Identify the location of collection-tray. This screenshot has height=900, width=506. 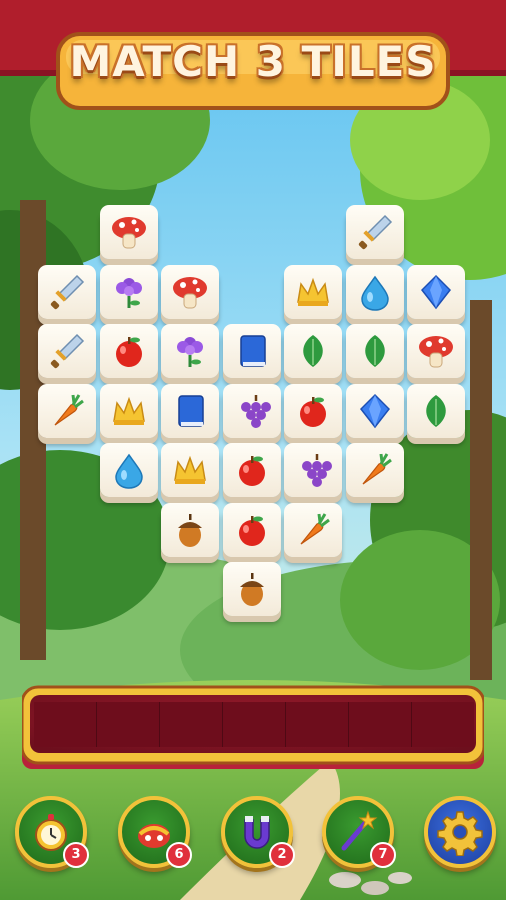
(253, 728).